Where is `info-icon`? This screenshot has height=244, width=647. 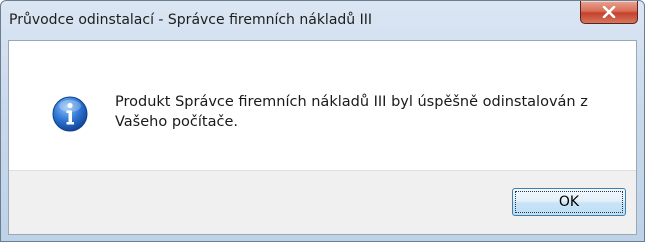
info-icon is located at coordinates (70, 114).